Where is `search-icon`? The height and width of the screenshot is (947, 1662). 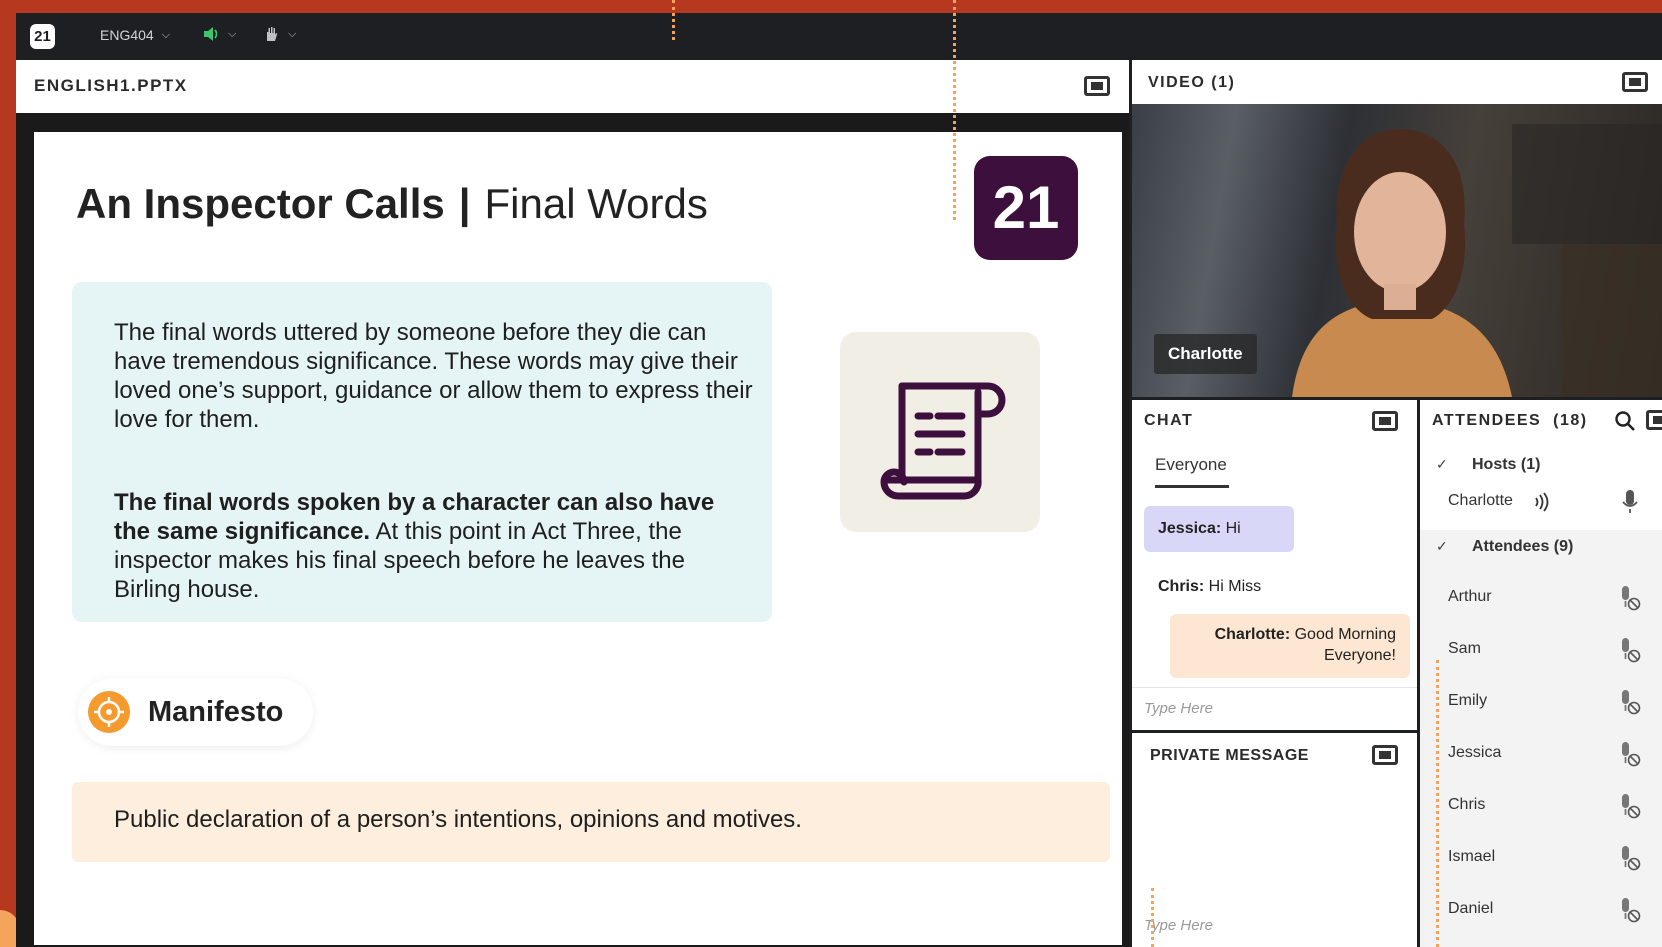 search-icon is located at coordinates (1625, 421).